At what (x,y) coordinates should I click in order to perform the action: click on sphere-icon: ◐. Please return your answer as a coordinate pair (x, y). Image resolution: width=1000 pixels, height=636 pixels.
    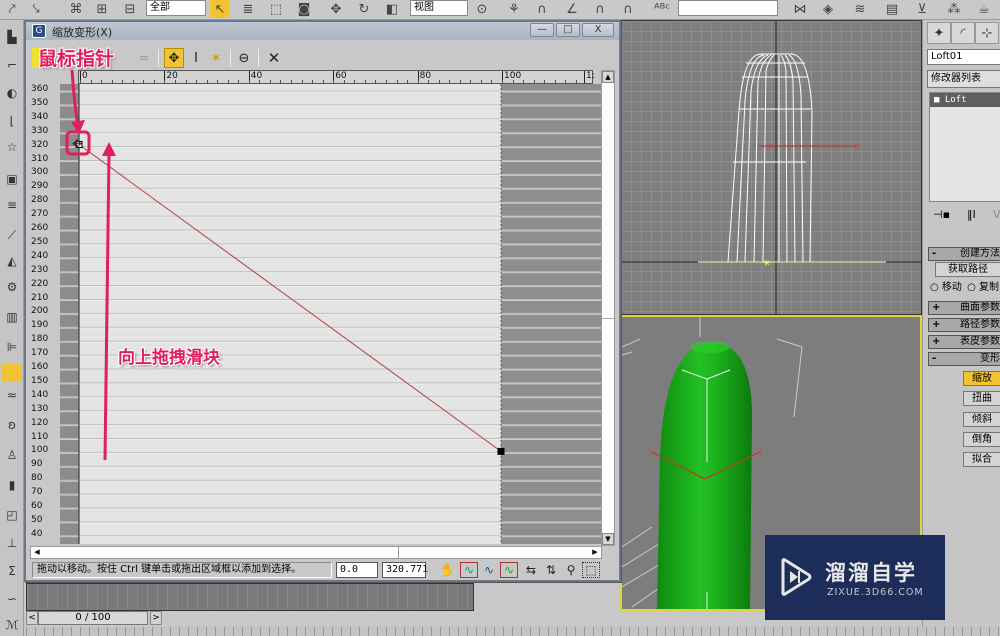
    Looking at the image, I should click on (12, 93).